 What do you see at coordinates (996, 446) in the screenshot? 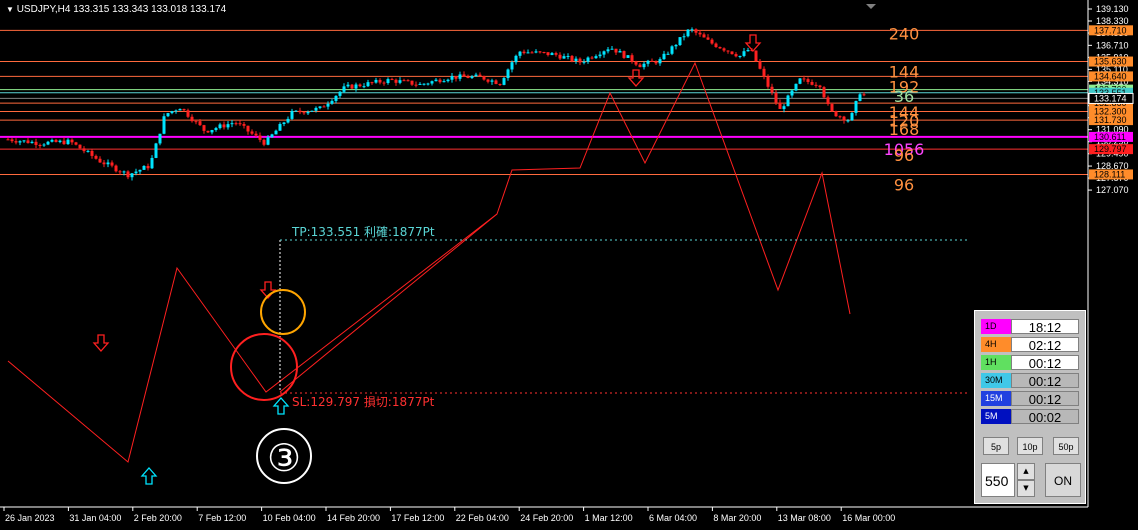
I see `step-5p-button: 5p` at bounding box center [996, 446].